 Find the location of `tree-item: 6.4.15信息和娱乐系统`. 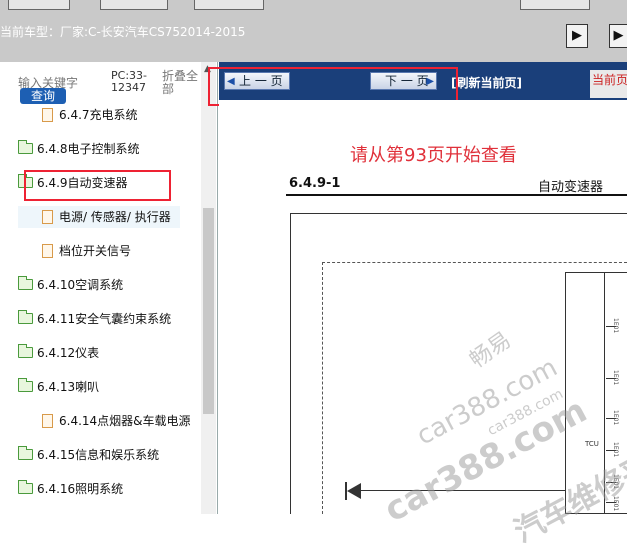

tree-item: 6.4.15信息和娱乐系统 is located at coordinates (88, 455).